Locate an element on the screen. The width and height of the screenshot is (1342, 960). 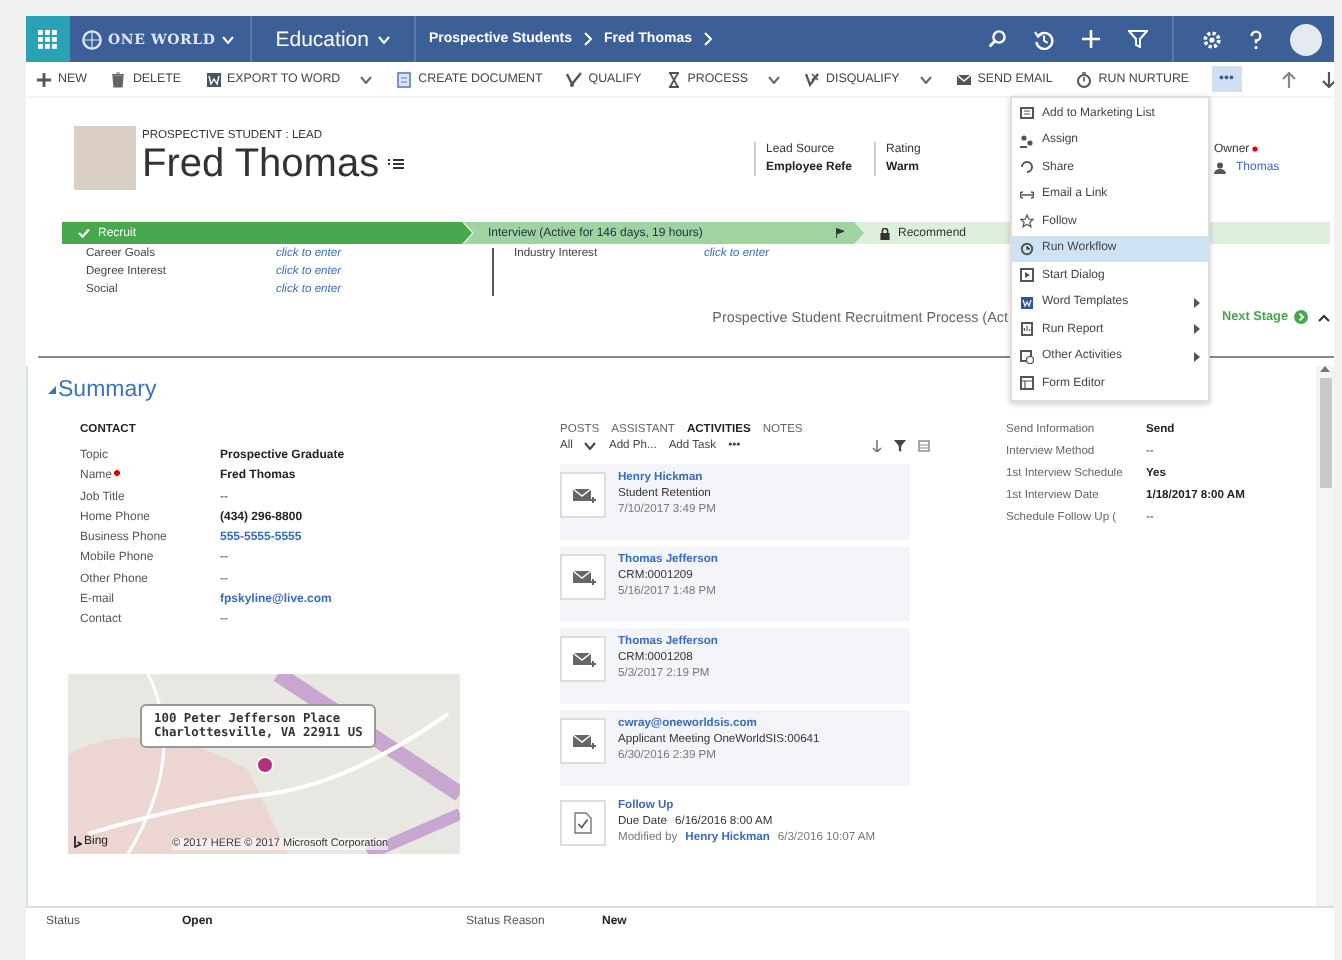
record-name: Fred Thomas is located at coordinates (261, 164).